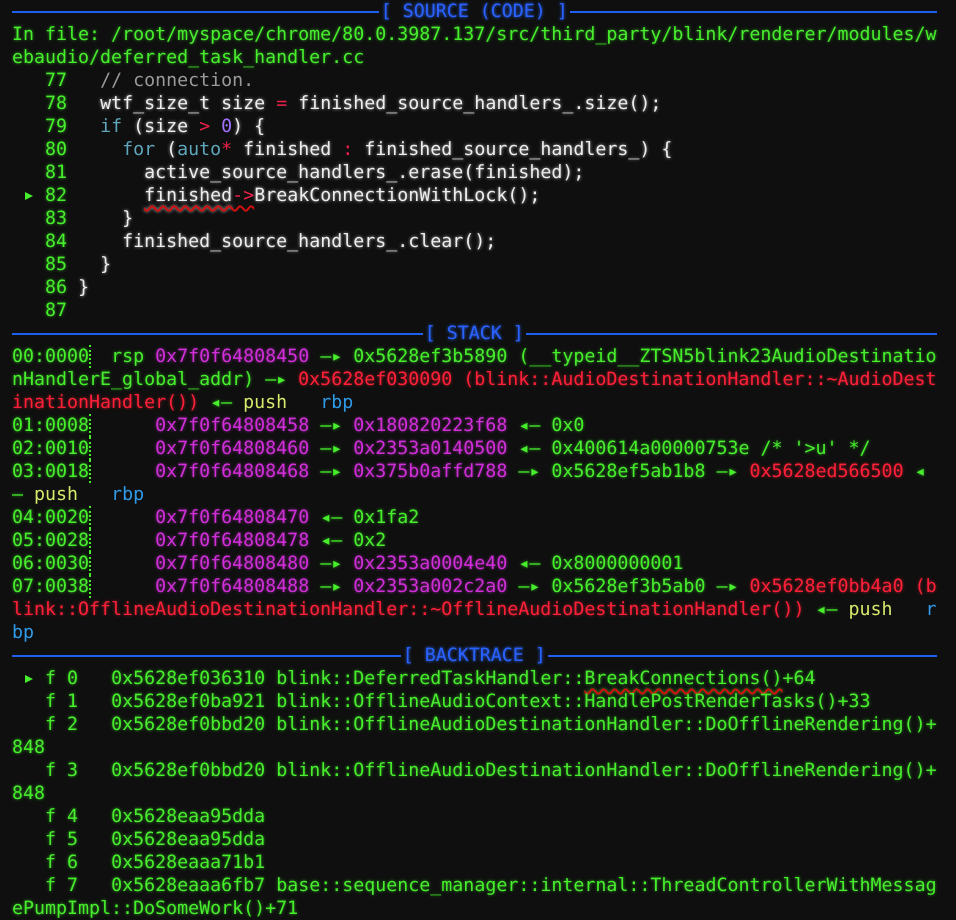 This screenshot has height=920, width=956. What do you see at coordinates (474, 11) in the screenshot?
I see `section-title: [ SOURCE (CODE) ]` at bounding box center [474, 11].